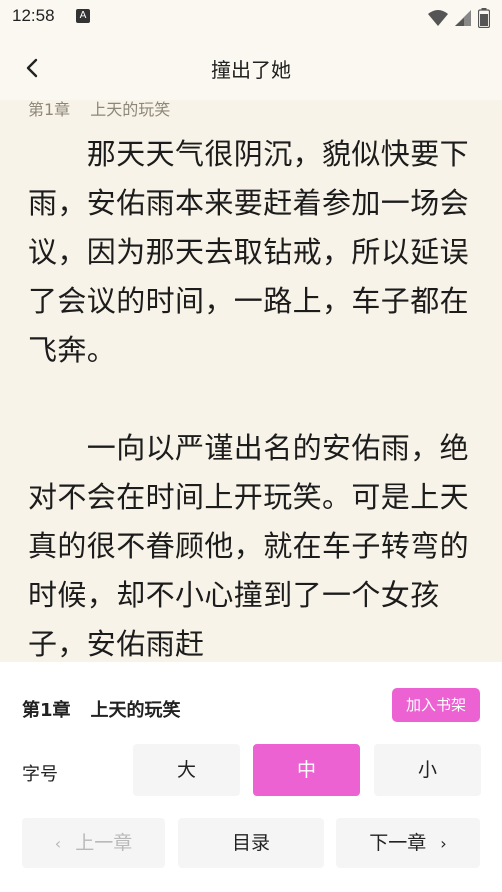 The image size is (502, 892). What do you see at coordinates (306, 770) in the screenshot?
I see `font-size-medium-button: 中` at bounding box center [306, 770].